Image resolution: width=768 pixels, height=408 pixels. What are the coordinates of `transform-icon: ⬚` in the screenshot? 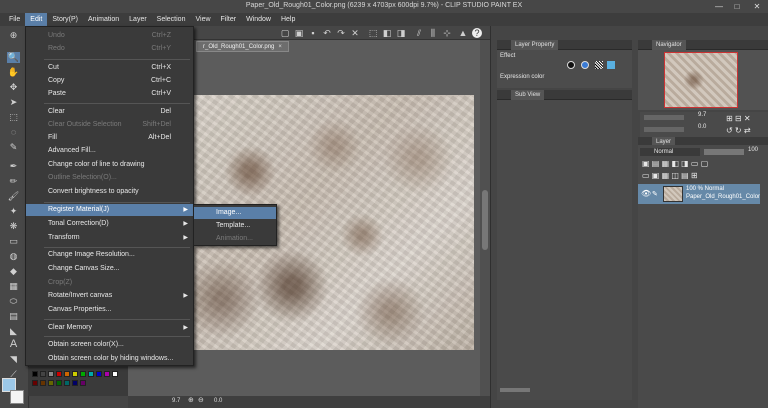 It's located at (373, 33).